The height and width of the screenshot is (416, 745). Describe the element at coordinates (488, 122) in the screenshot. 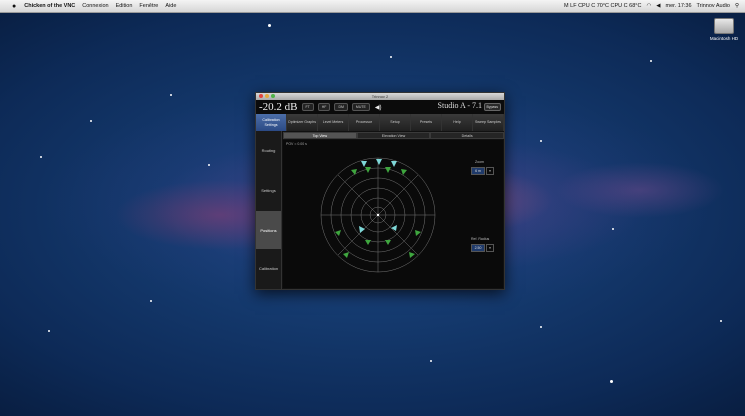

I see `tab-sweep-samples: Sweep Samples` at that location.